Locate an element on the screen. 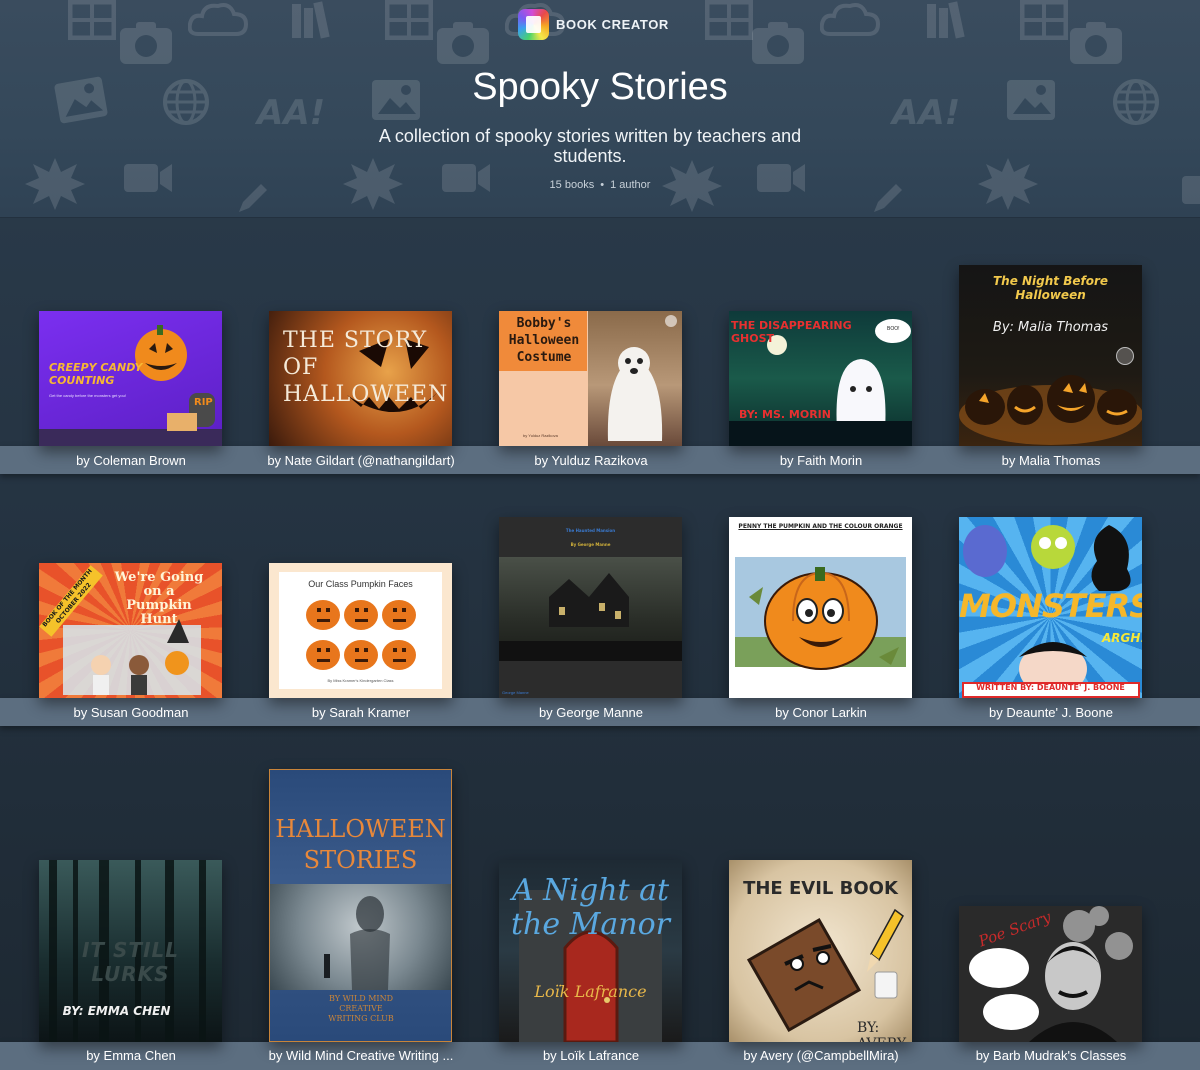 This screenshot has height=1070, width=1200. mansion-photo is located at coordinates (590, 609).